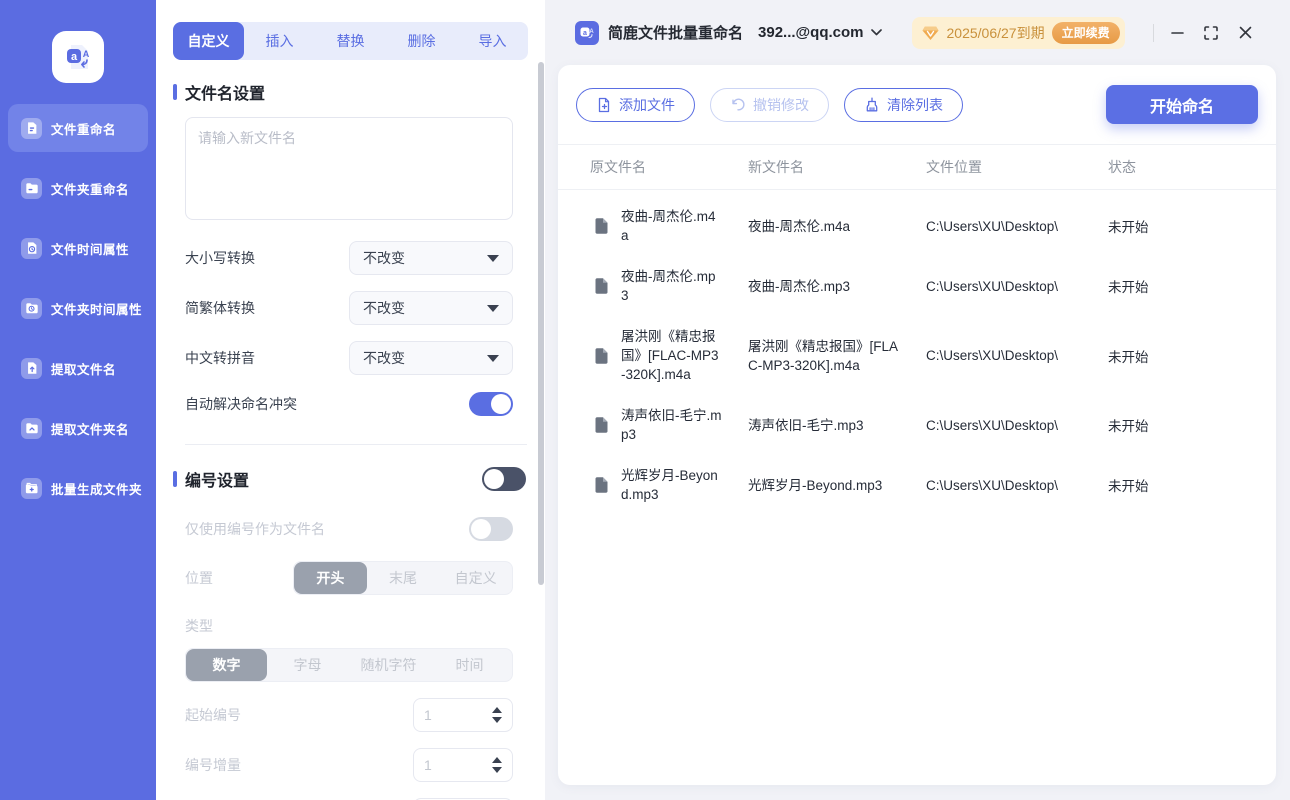 Image resolution: width=1290 pixels, height=800 pixels. Describe the element at coordinates (1182, 104) in the screenshot. I see `start-rename-button: 开始命名` at that location.